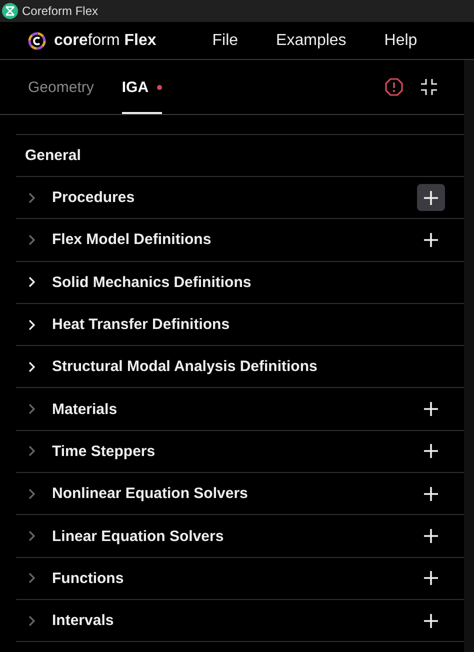 Image resolution: width=474 pixels, height=652 pixels. I want to click on menu-item: File, so click(225, 41).